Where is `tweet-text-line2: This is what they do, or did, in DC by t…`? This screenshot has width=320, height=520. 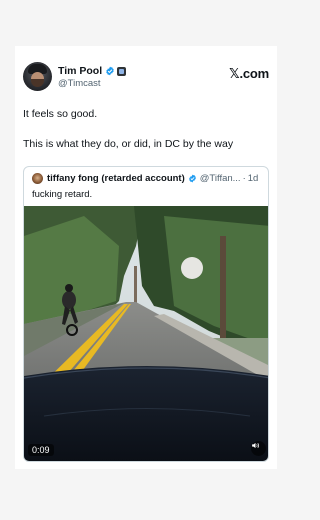
tweet-text-line2: This is what they do, or did, in DC by t… is located at coordinates (128, 144).